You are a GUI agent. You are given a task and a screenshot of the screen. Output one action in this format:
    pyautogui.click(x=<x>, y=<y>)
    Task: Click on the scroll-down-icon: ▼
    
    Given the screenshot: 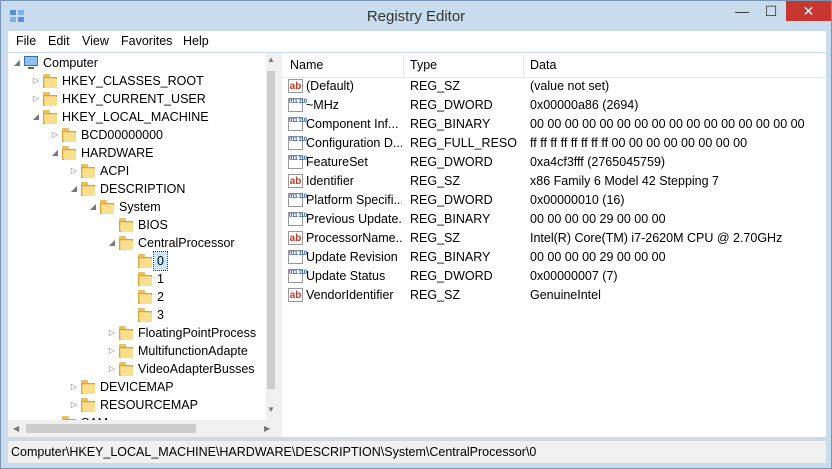 What is the action you would take?
    pyautogui.click(x=271, y=409)
    